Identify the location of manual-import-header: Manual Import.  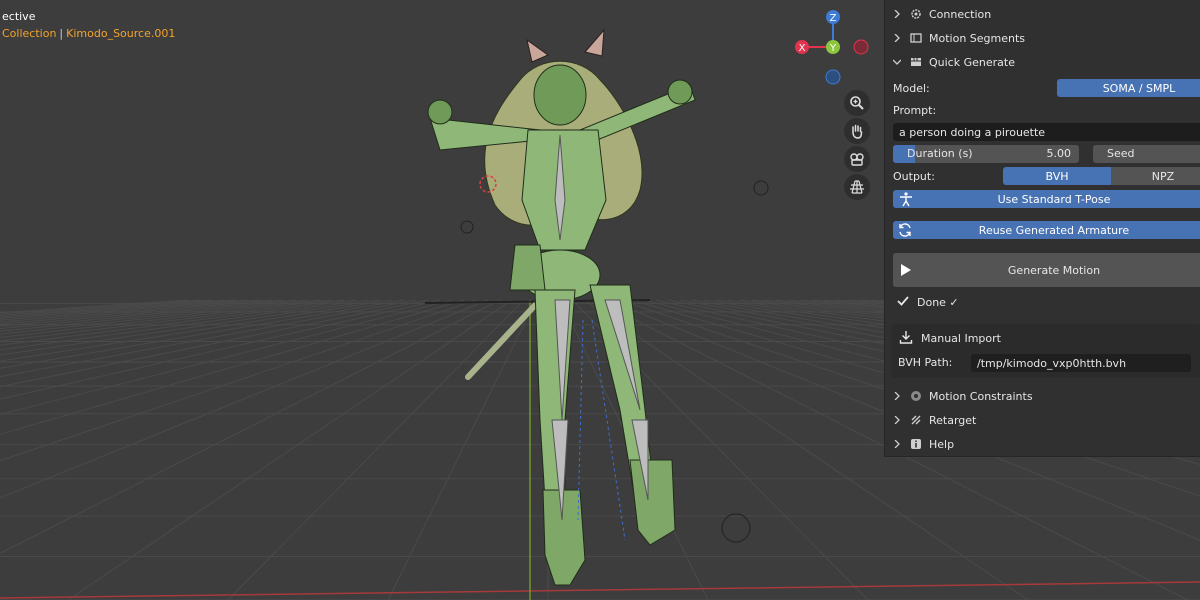
(950, 338).